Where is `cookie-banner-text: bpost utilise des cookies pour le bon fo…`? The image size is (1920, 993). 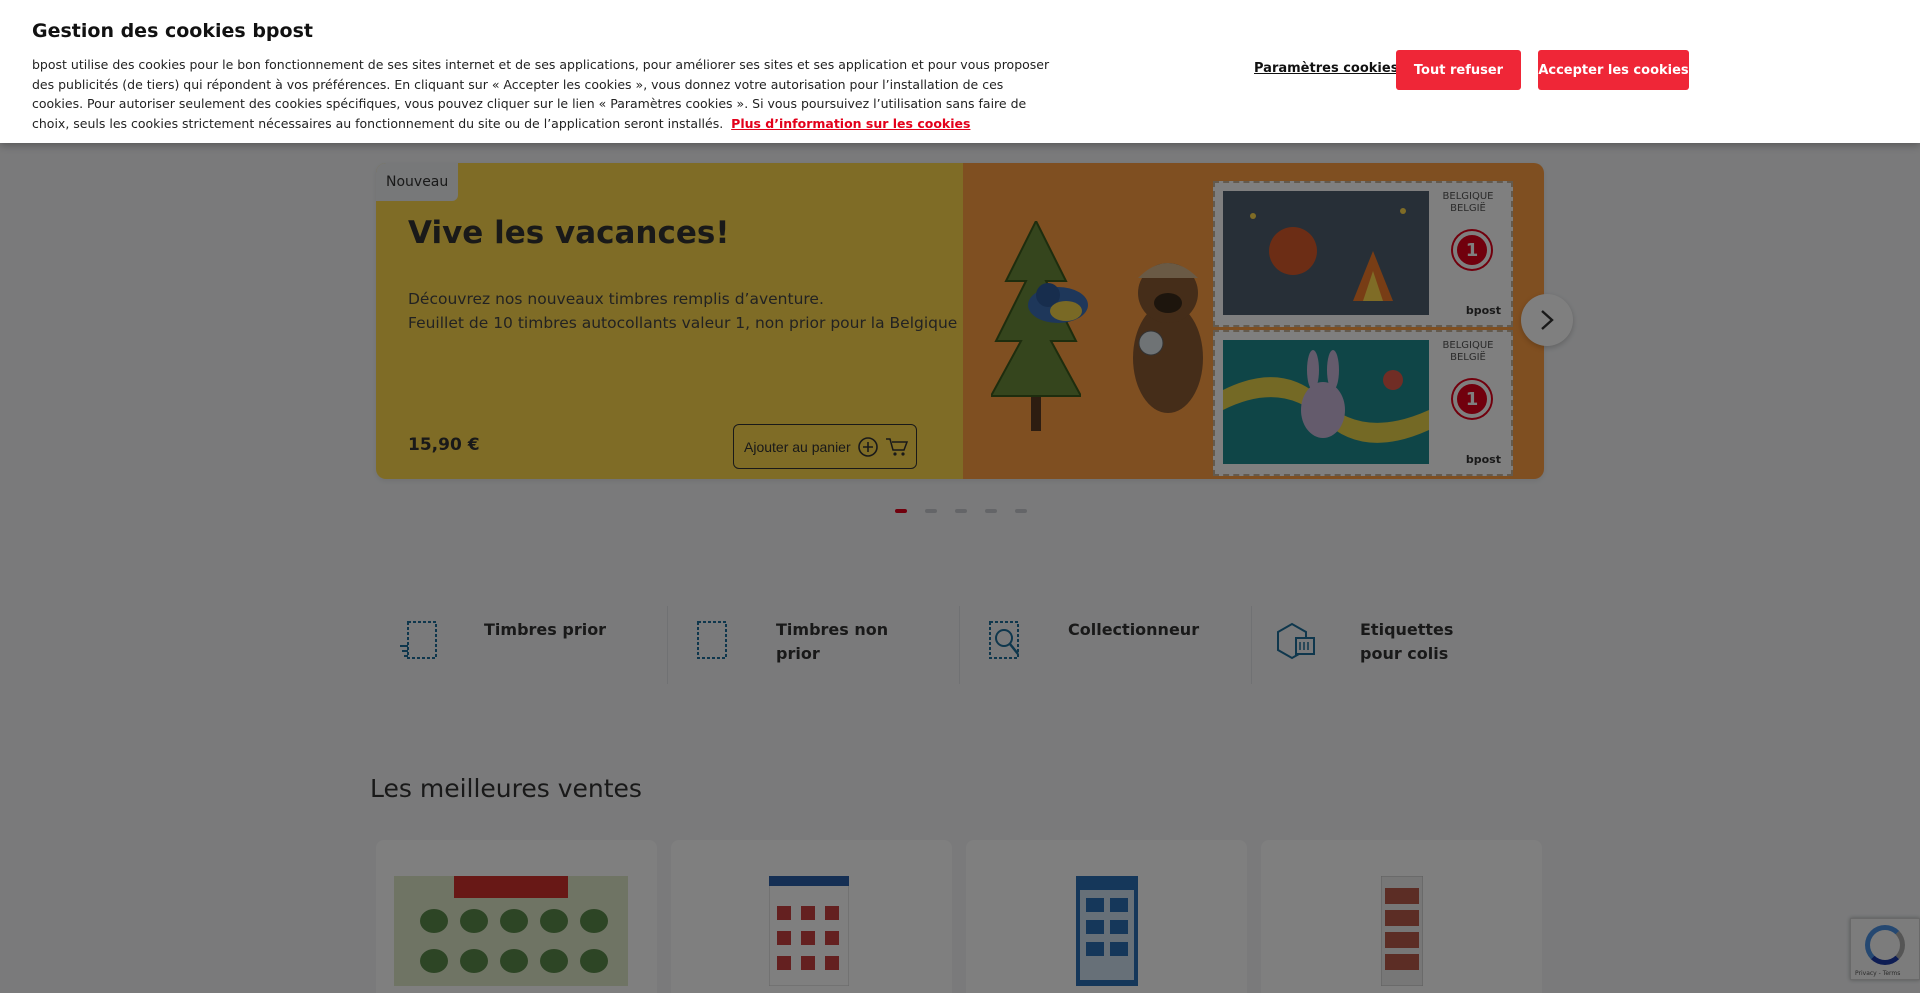 cookie-banner-text: bpost utilise des cookies pour le bon fo… is located at coordinates (542, 94).